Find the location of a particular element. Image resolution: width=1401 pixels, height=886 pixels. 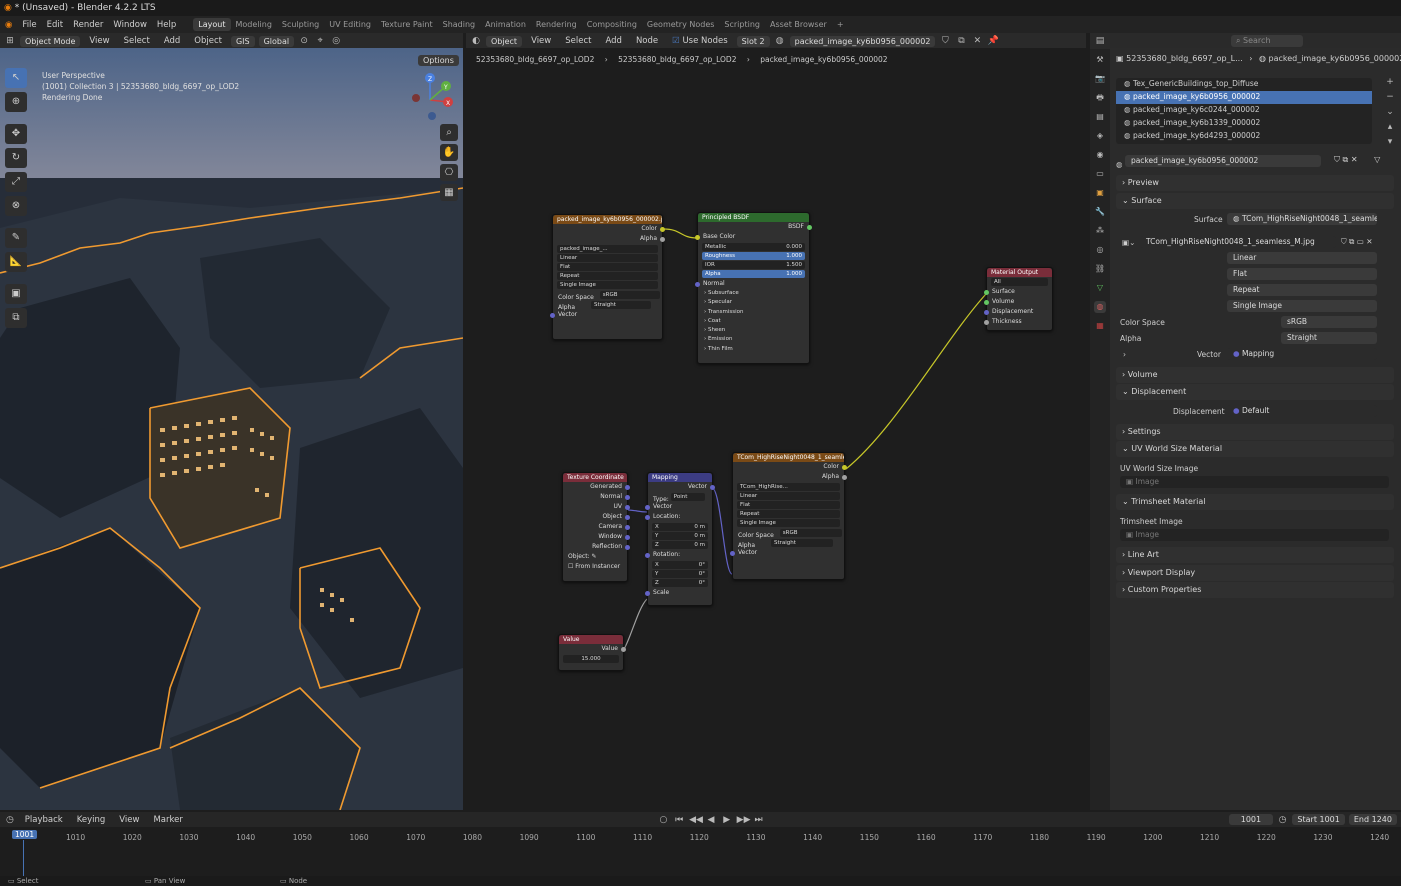

fake-user-icon: ⛉ is located at coordinates (1337, 159).